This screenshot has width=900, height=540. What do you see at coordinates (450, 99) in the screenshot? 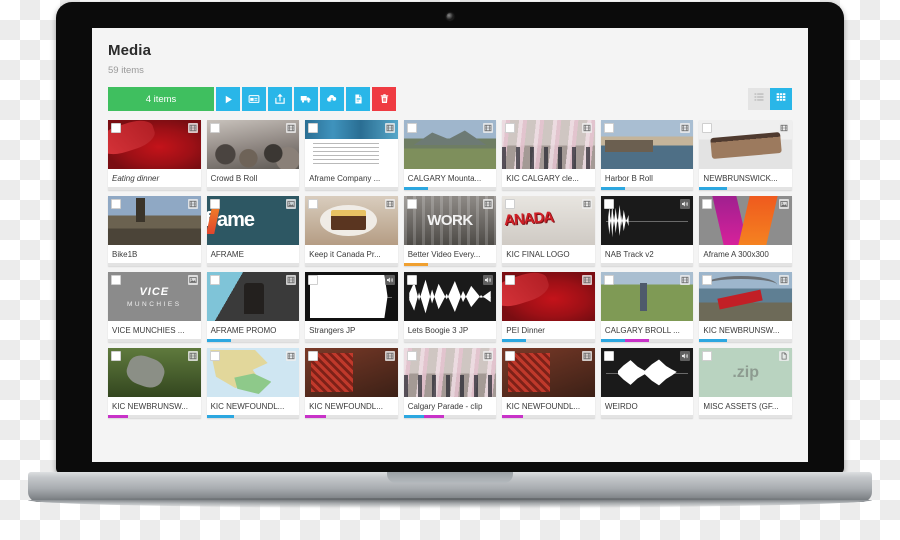
I see `action-toolbar: 4 items` at bounding box center [450, 99].